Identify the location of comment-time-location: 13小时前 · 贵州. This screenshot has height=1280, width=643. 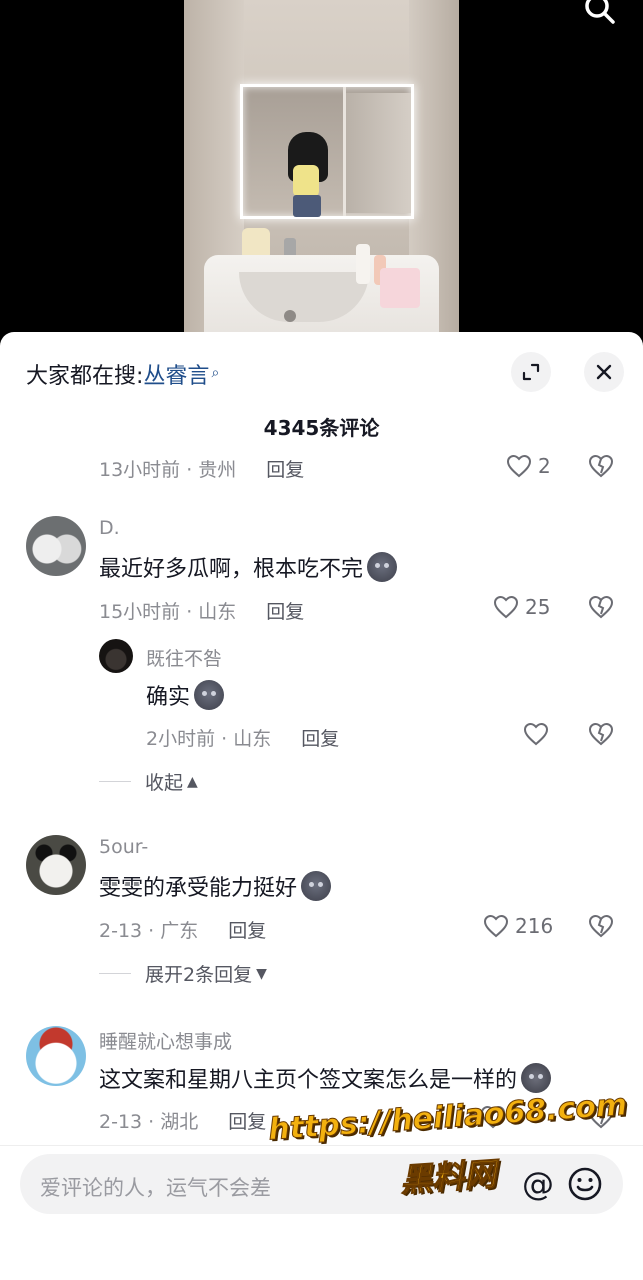
(168, 470).